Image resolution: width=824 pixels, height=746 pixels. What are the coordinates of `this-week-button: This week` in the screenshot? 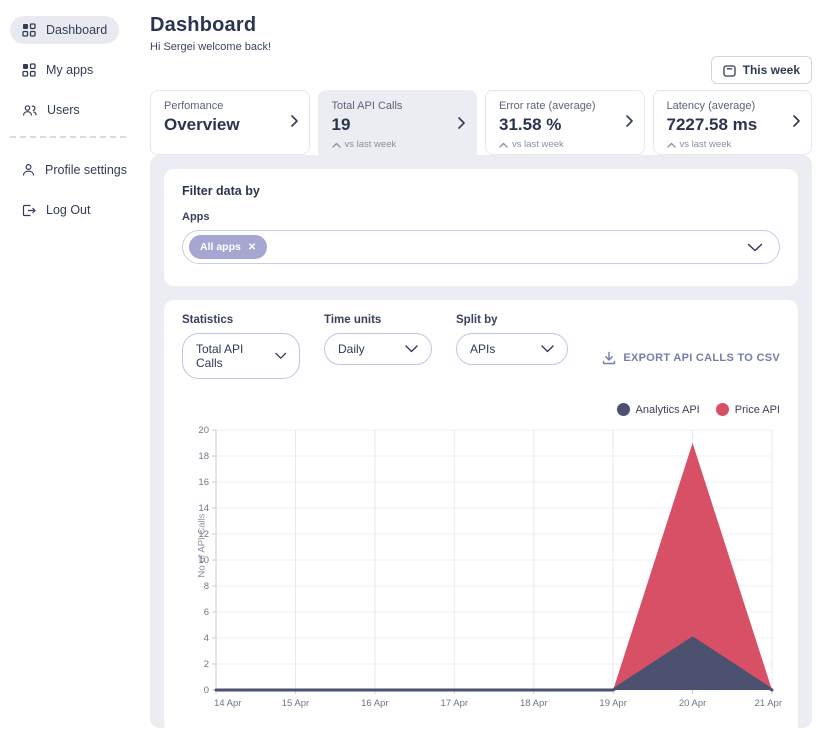 It's located at (761, 70).